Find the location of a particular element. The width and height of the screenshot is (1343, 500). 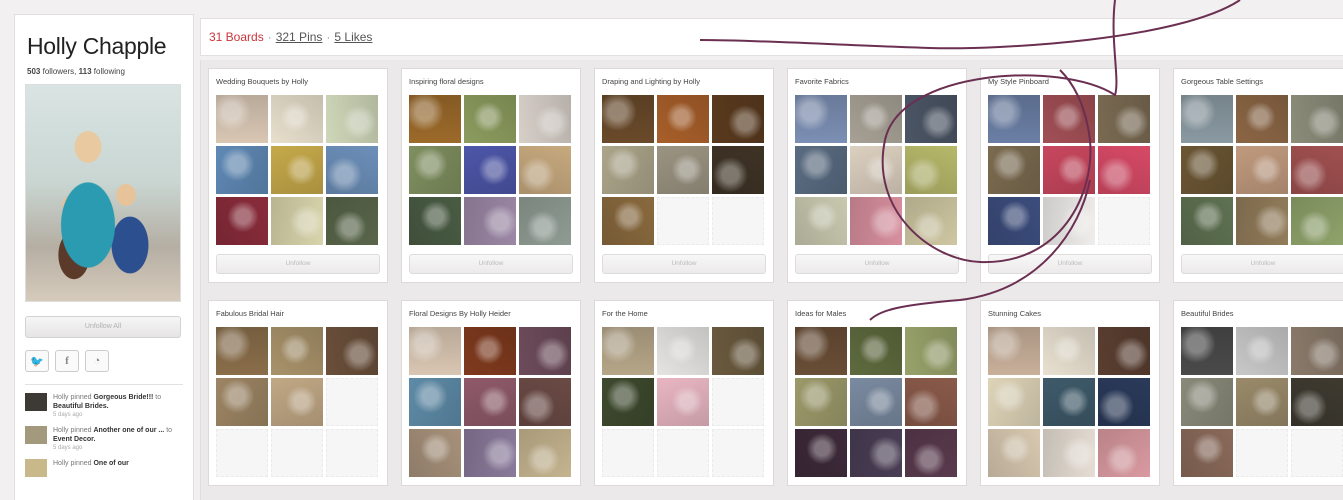

profile-stats: 503 followers, 113 following is located at coordinates (76, 71).